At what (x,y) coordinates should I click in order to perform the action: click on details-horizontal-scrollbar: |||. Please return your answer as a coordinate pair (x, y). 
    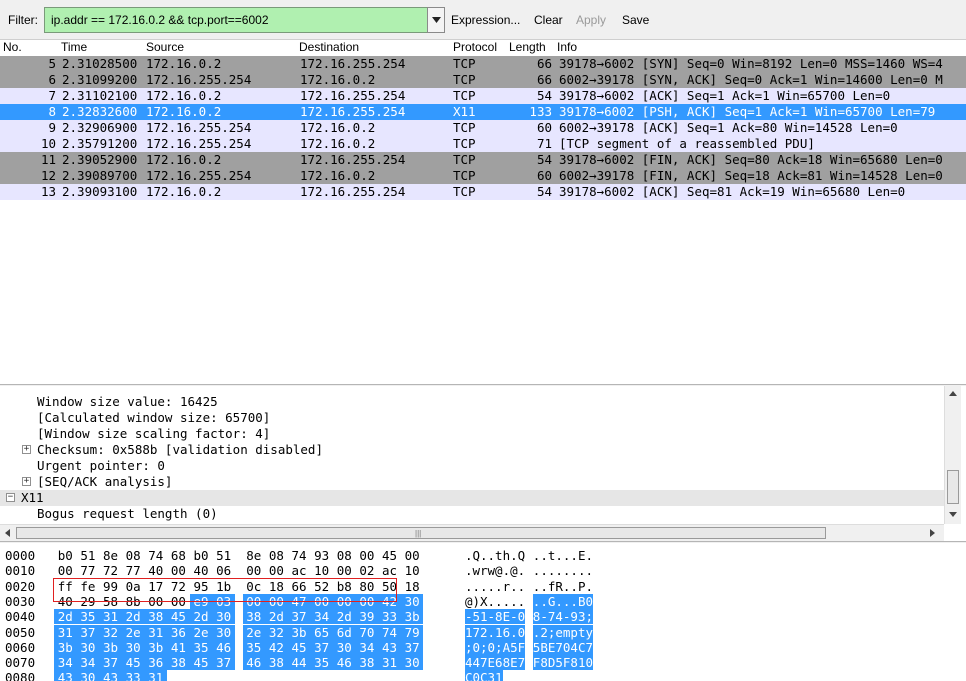
    Looking at the image, I should click on (472, 532).